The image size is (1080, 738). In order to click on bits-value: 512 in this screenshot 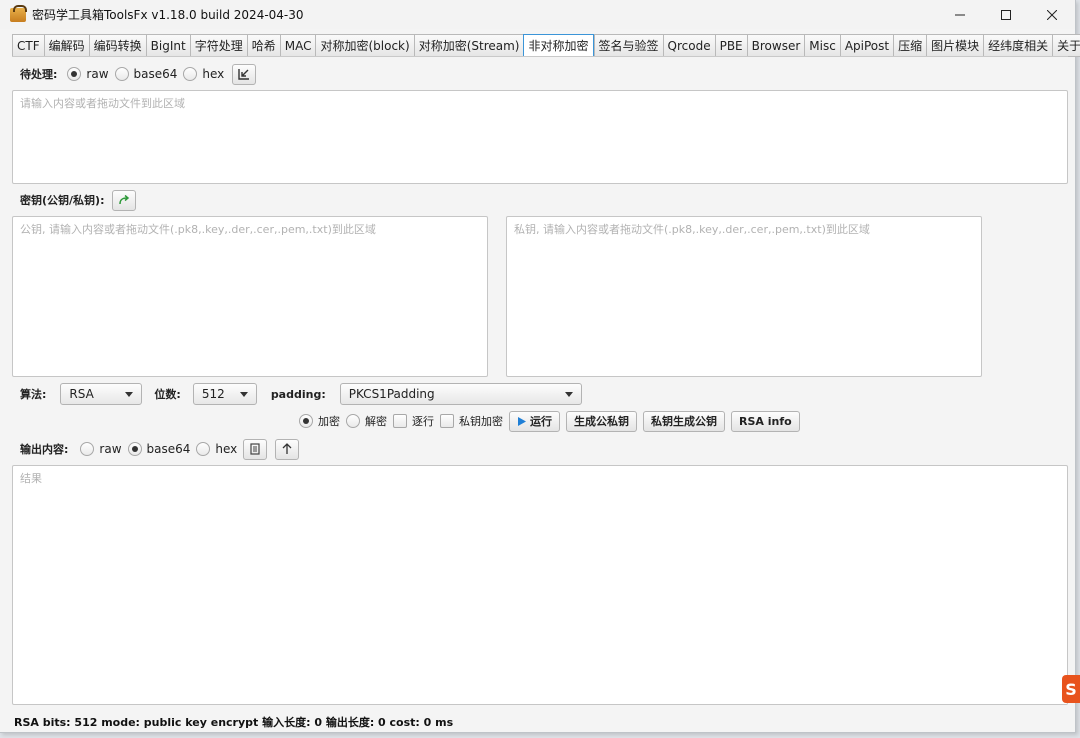, I will do `click(213, 394)`.